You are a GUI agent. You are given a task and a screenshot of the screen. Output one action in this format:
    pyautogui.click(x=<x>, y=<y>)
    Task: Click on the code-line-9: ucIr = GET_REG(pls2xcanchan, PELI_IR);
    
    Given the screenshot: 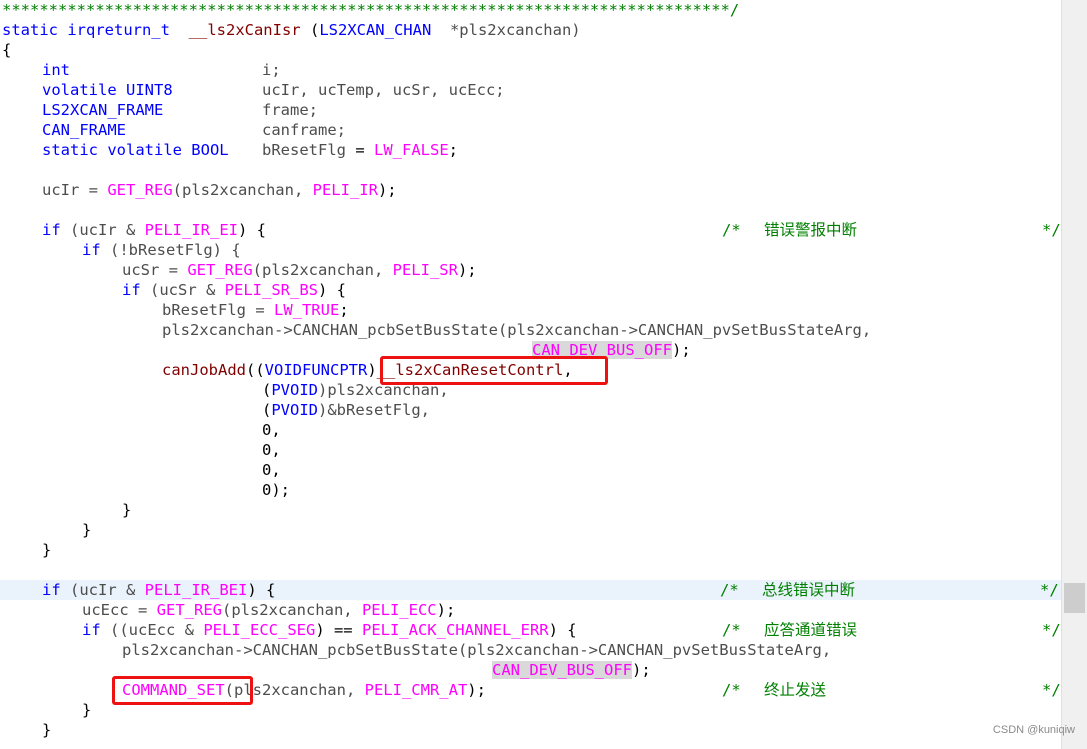 What is the action you would take?
    pyautogui.click(x=199, y=190)
    